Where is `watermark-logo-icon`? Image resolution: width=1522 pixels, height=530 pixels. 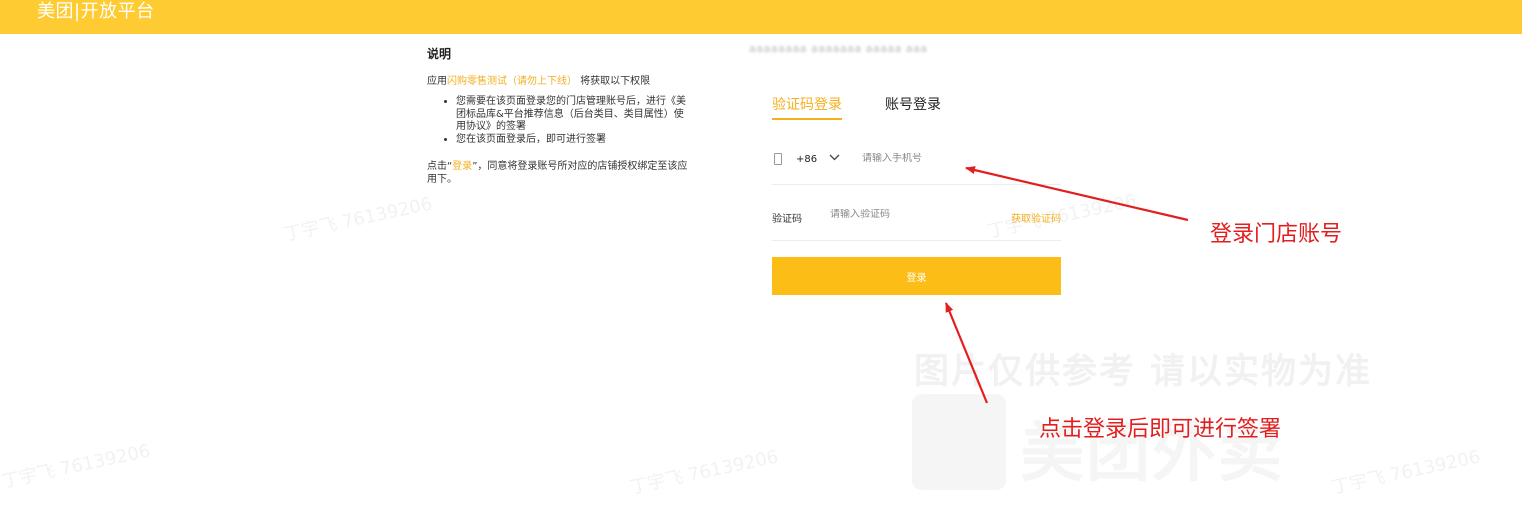 watermark-logo-icon is located at coordinates (959, 442).